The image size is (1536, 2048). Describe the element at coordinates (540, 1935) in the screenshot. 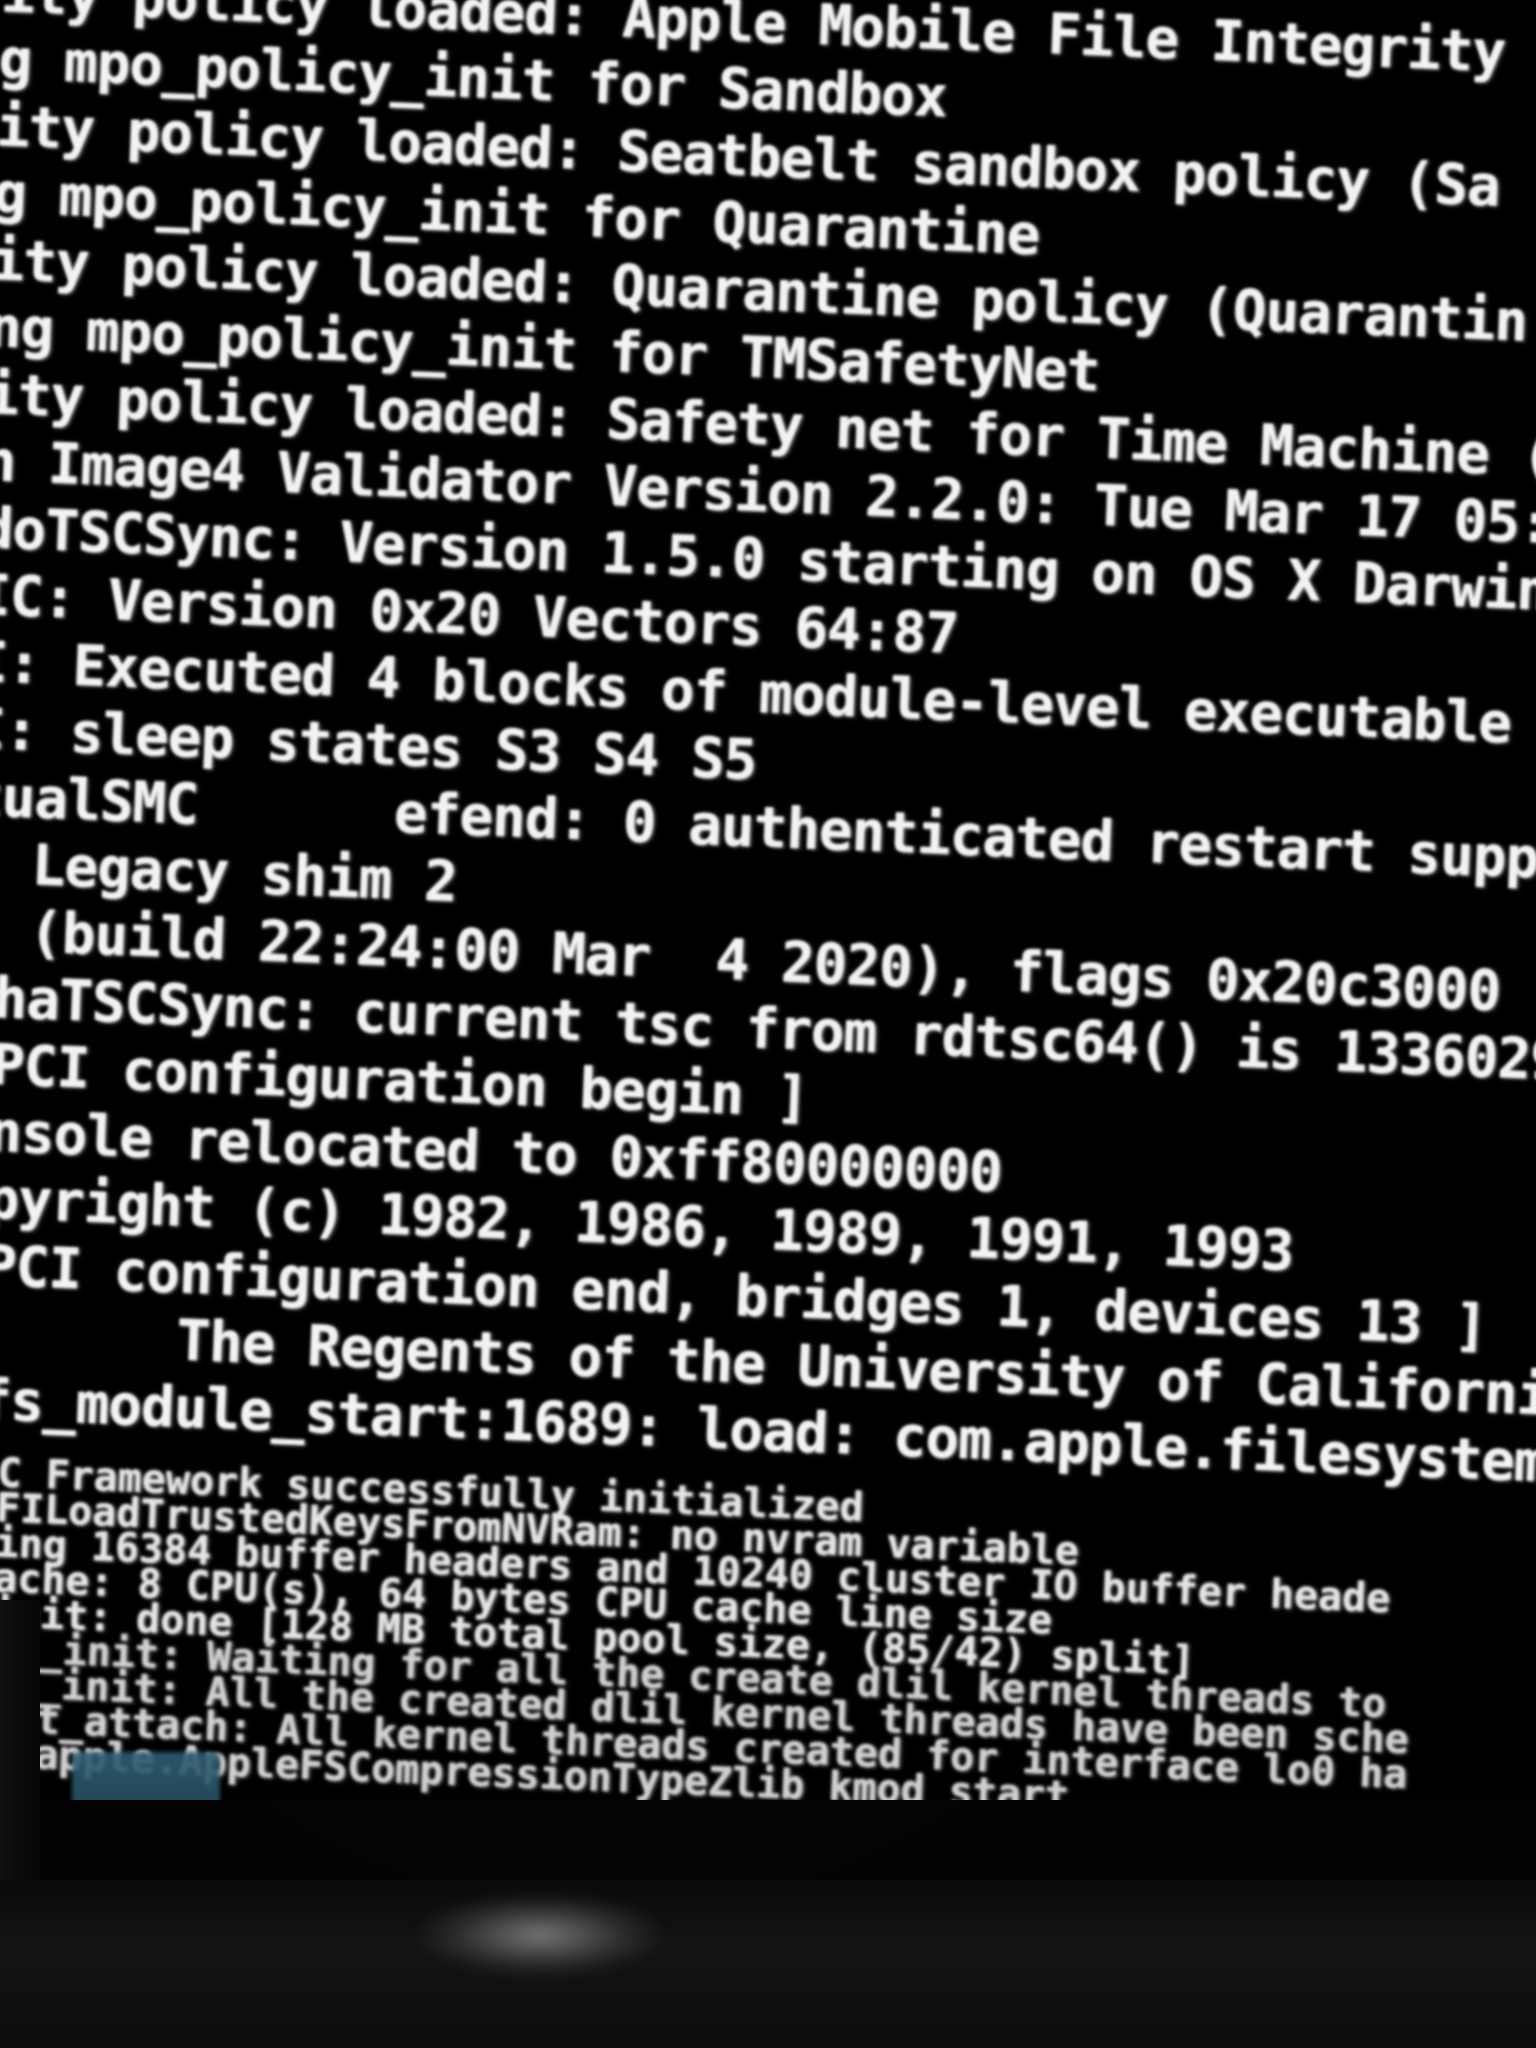

I see `light-glare` at that location.